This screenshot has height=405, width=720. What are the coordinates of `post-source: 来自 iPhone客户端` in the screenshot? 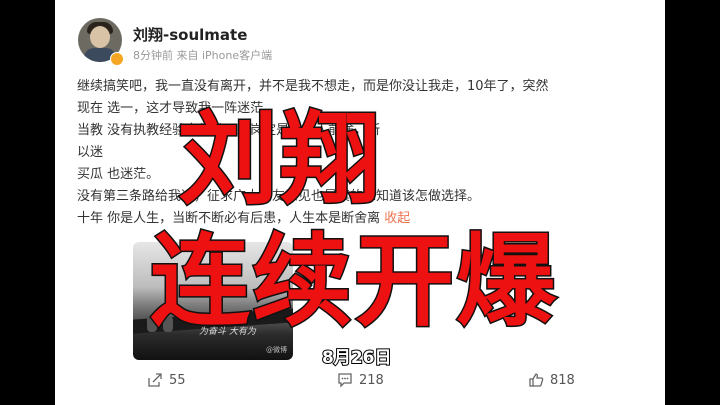 It's located at (224, 55).